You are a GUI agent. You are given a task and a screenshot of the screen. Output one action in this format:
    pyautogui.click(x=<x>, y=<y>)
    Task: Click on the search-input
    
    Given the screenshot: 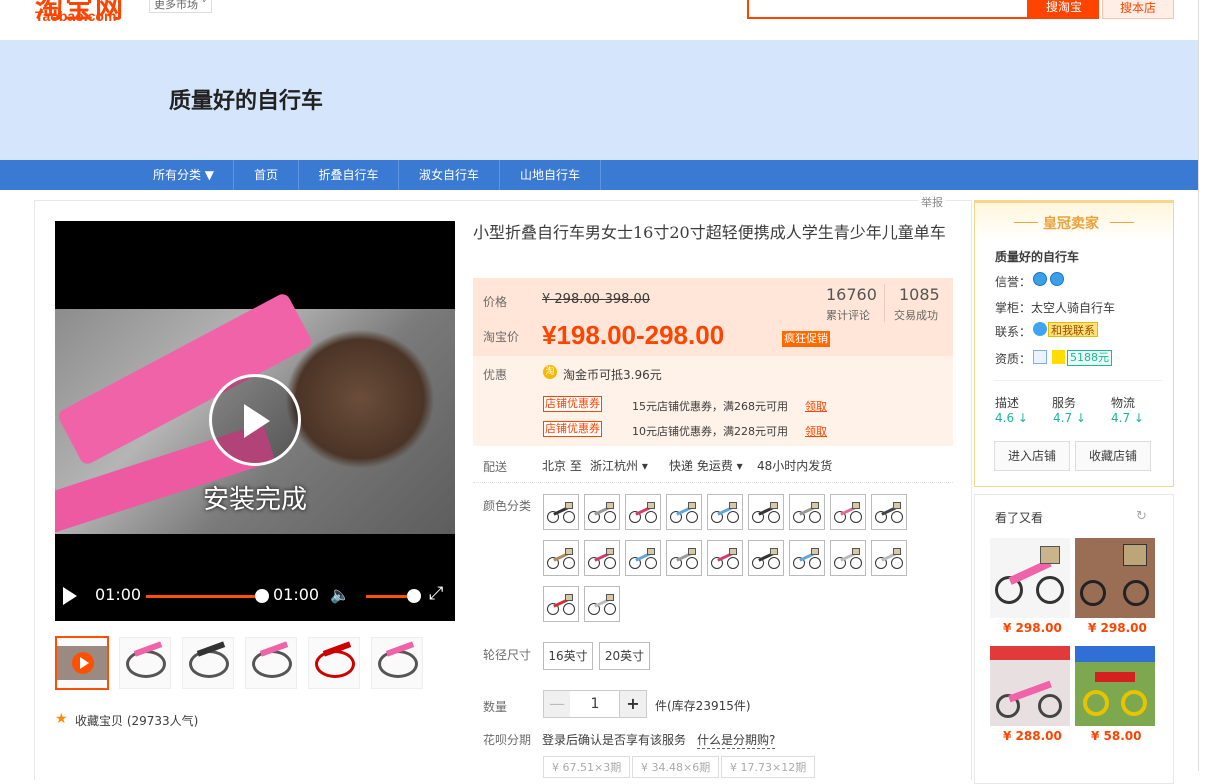 What is the action you would take?
    pyautogui.click(x=888, y=9)
    